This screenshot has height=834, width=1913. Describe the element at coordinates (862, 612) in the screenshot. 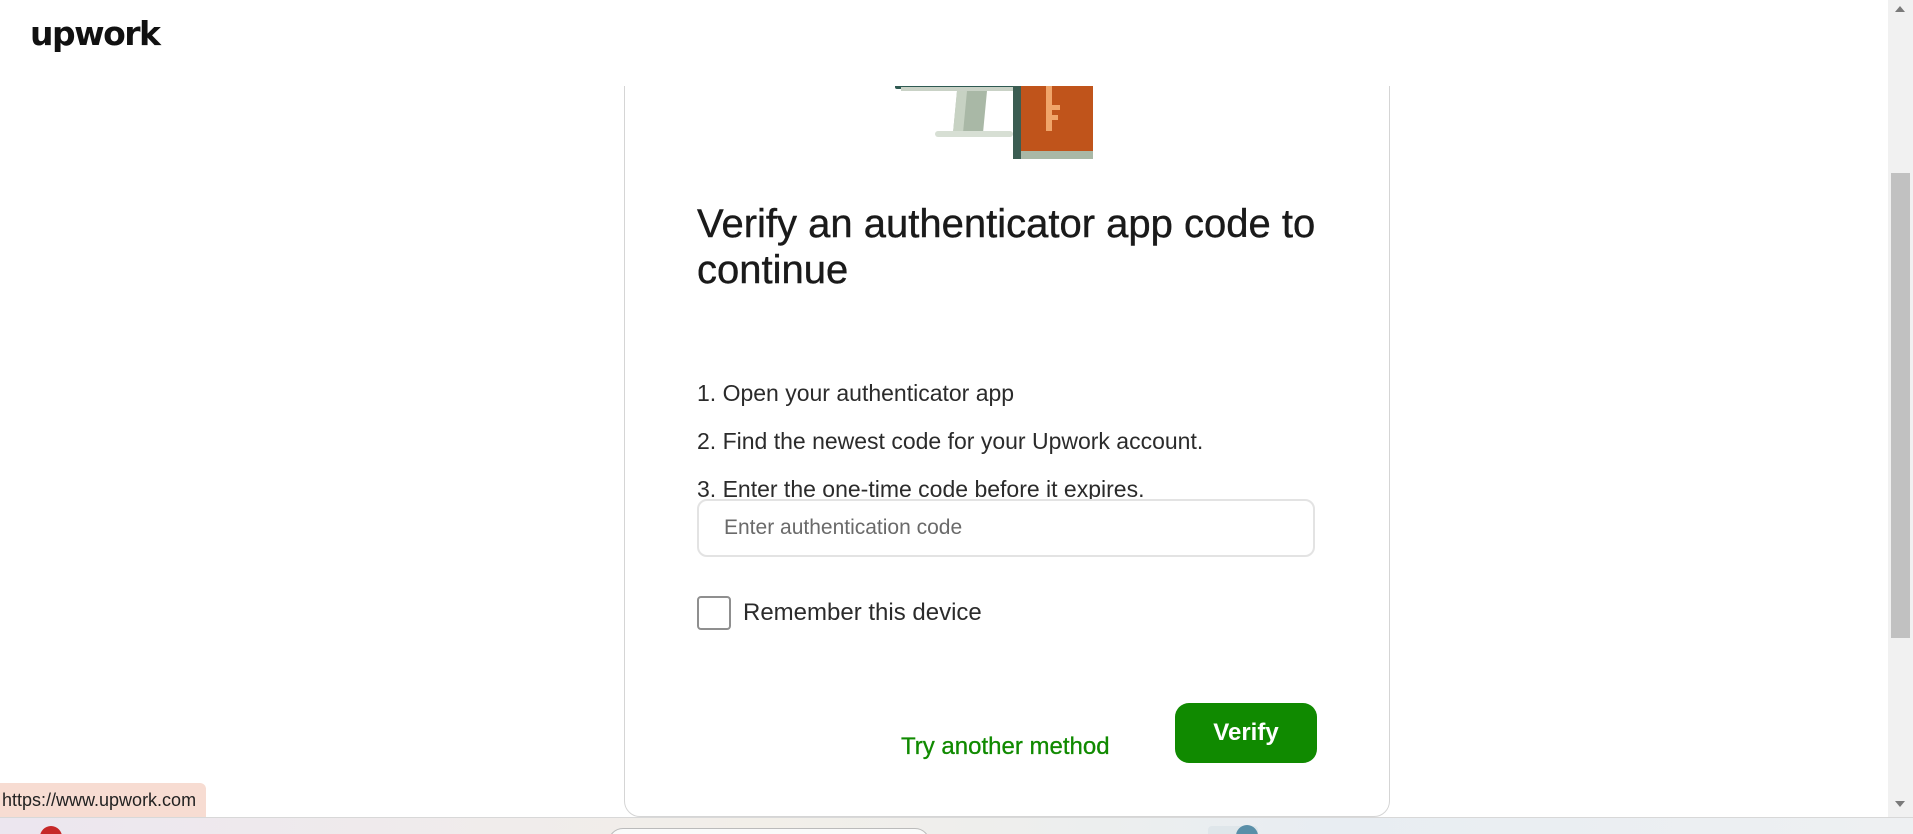

I see `remember-device-label: Remember this device` at that location.